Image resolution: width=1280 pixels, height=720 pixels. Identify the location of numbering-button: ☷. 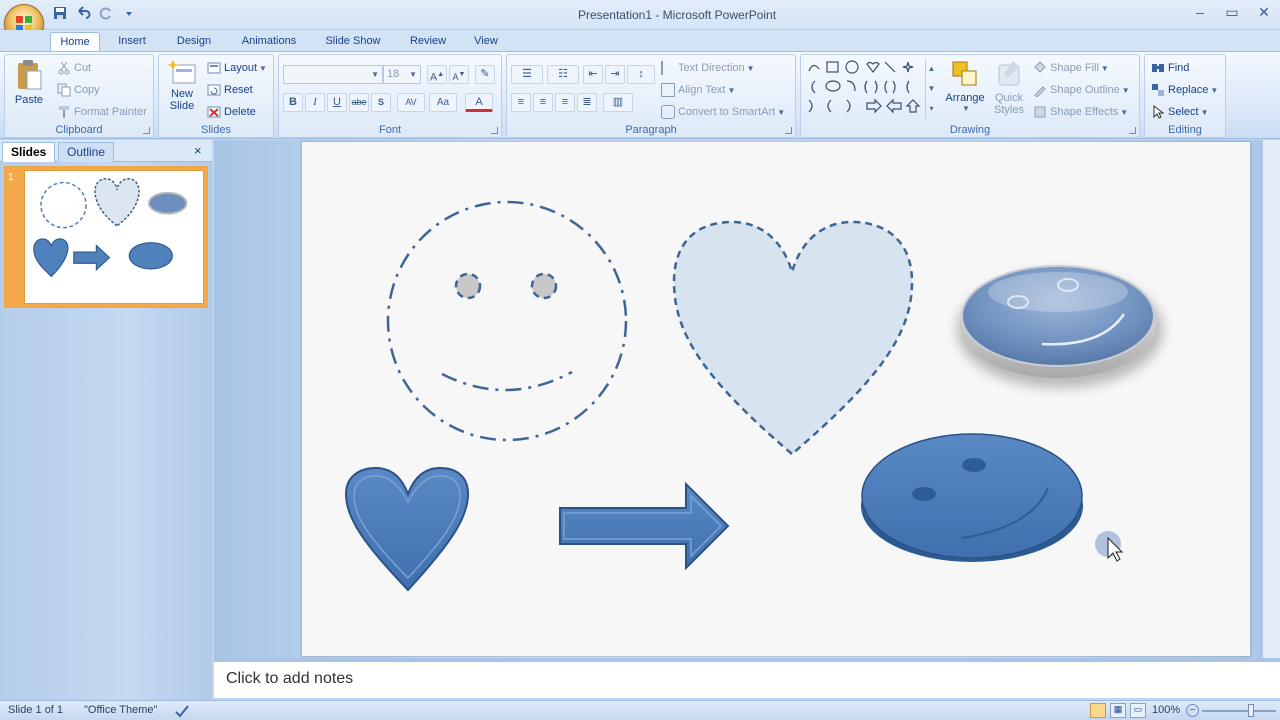
(563, 74).